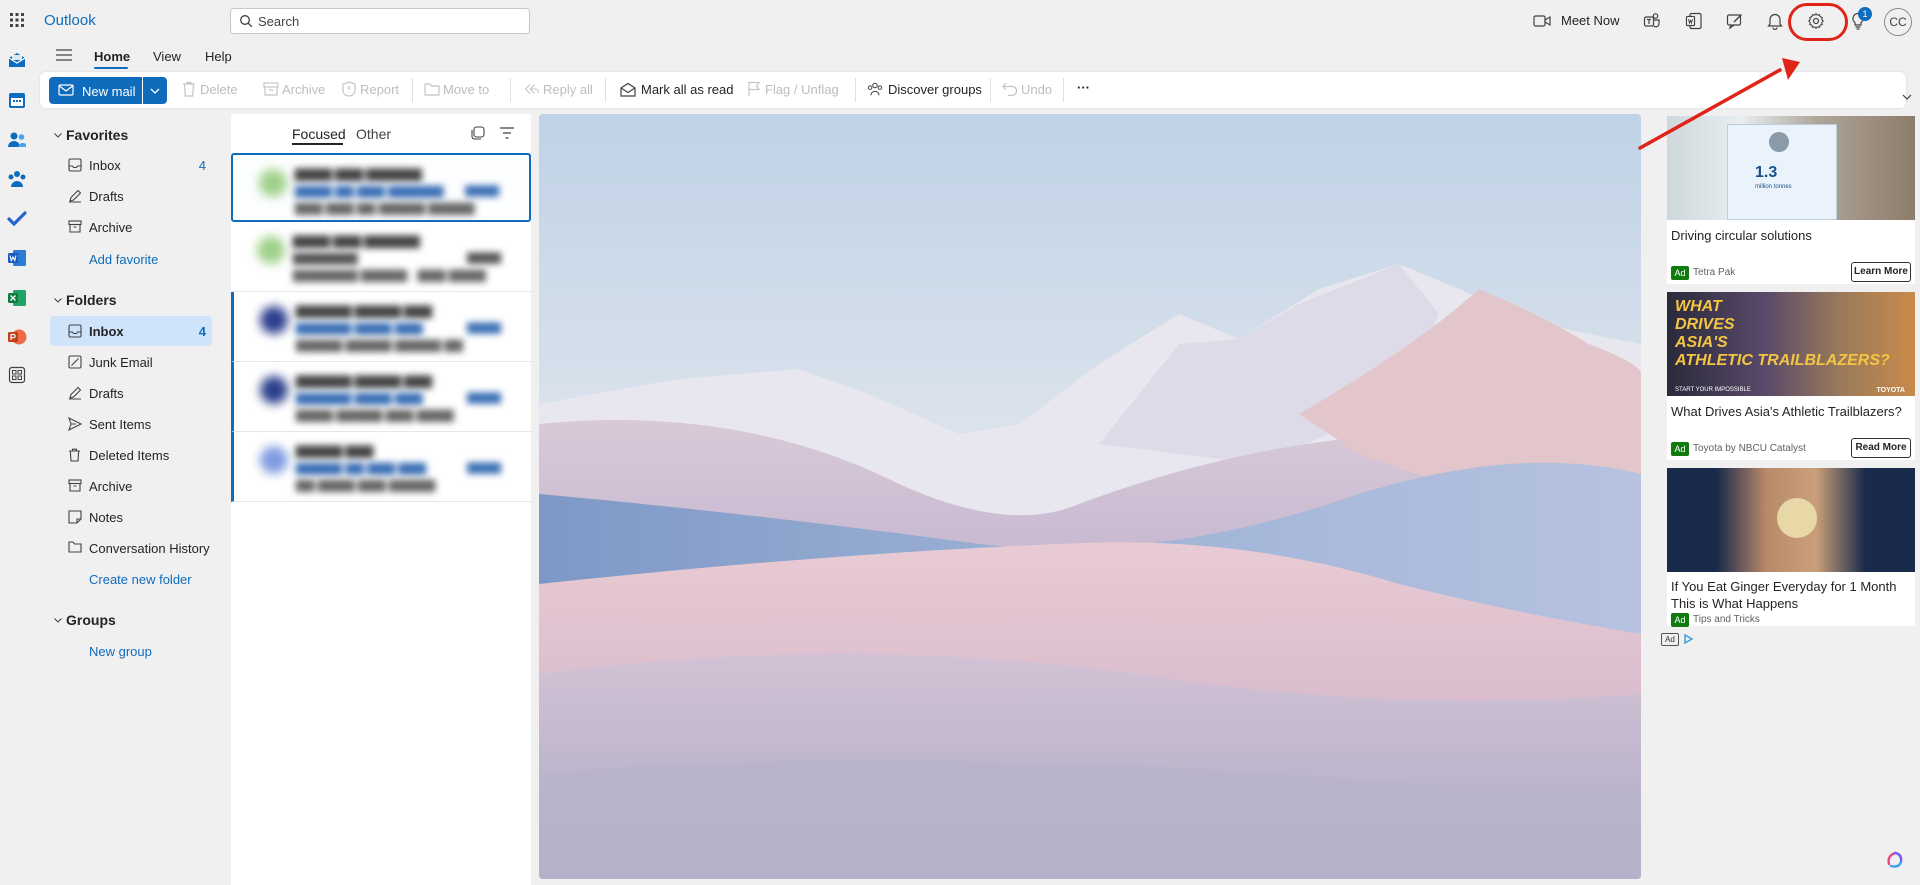 This screenshot has width=1920, height=885. What do you see at coordinates (17, 60) in the screenshot?
I see `mail-app-icon` at bounding box center [17, 60].